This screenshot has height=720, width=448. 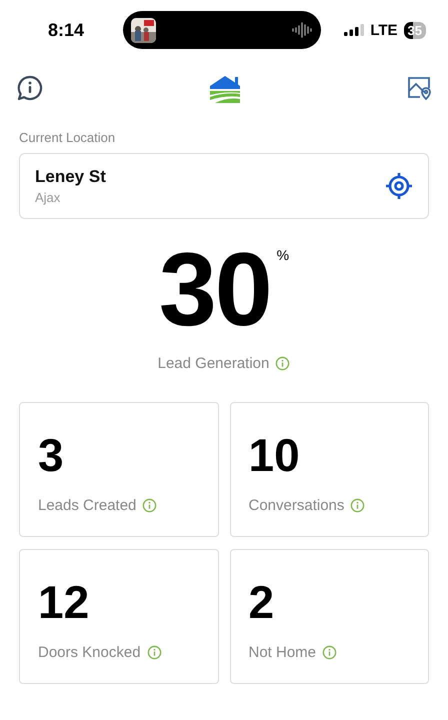 What do you see at coordinates (296, 505) in the screenshot?
I see `stat-label: Conversations` at bounding box center [296, 505].